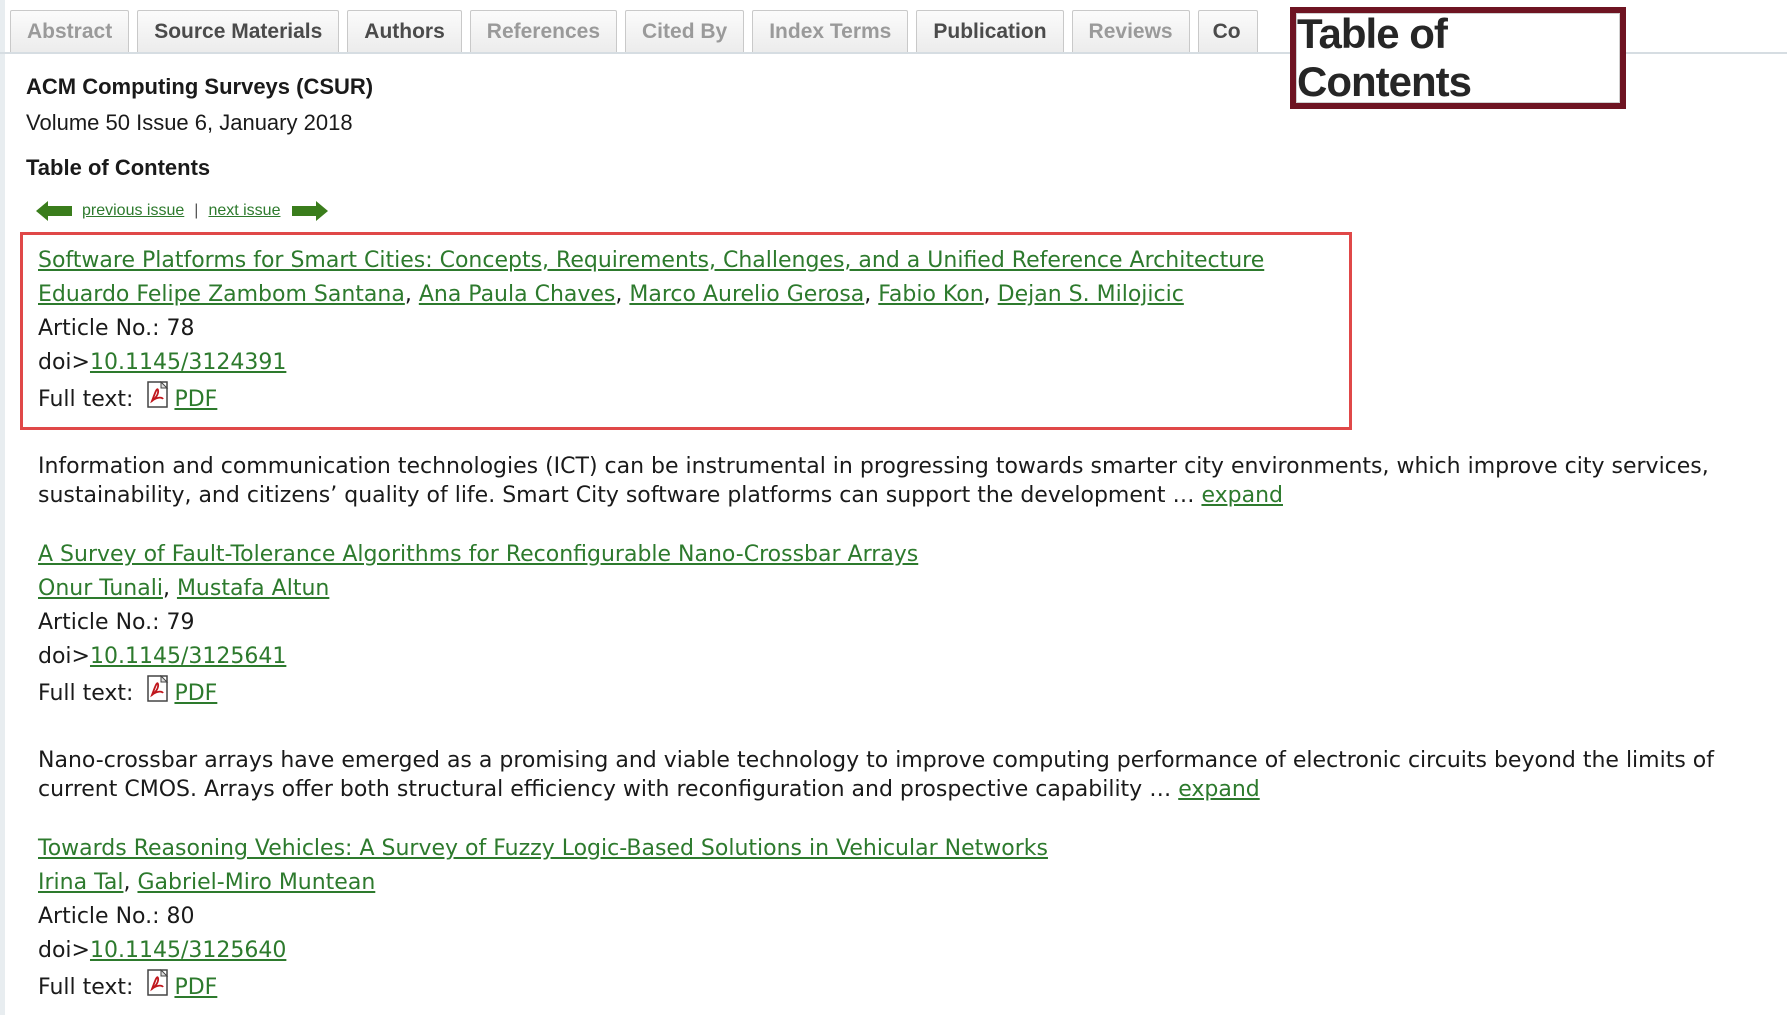 This screenshot has width=1787, height=1015. What do you see at coordinates (116, 328) in the screenshot?
I see `article-number: Article No.: 78` at bounding box center [116, 328].